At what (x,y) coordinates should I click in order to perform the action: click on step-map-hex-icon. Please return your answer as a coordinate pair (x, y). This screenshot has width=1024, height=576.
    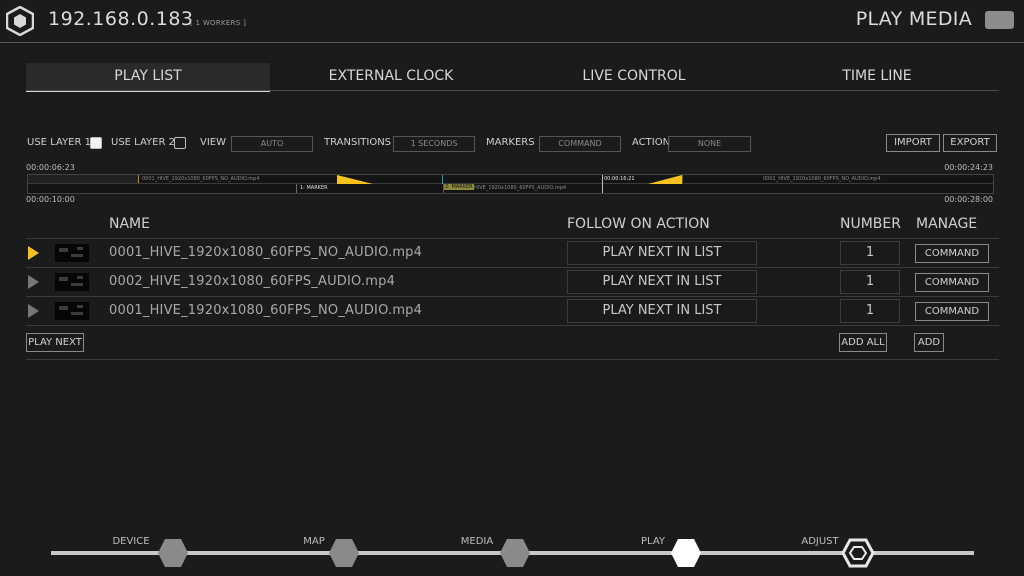
    Looking at the image, I should click on (344, 553).